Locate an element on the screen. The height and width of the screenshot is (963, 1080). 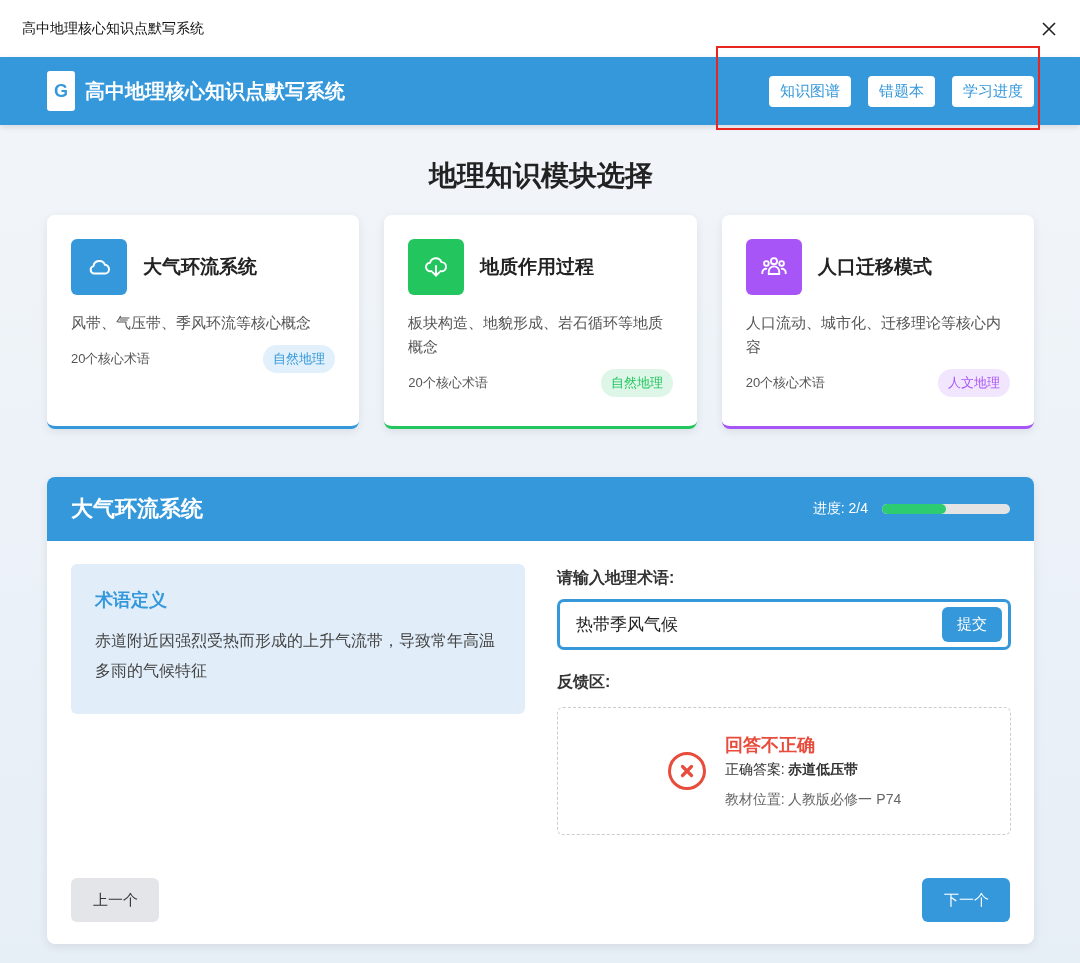
page-heading: 地理知识模块选择 is located at coordinates (540, 176).